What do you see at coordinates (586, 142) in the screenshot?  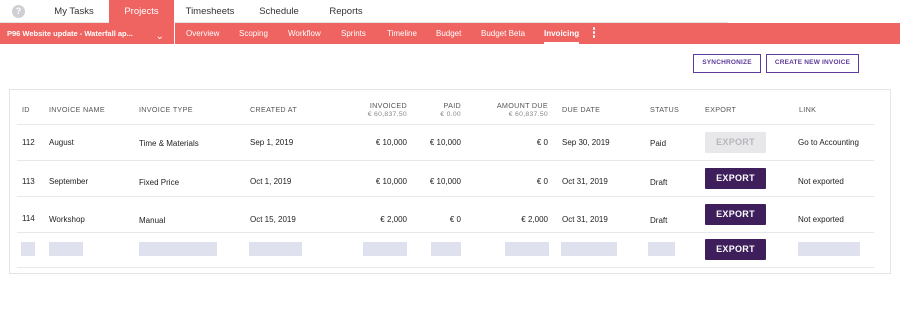 I see `cell-due-date: Sep 30, 2019` at bounding box center [586, 142].